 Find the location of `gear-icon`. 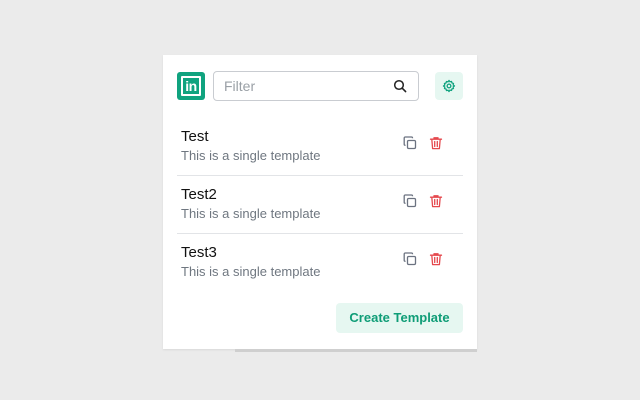

gear-icon is located at coordinates (449, 86).